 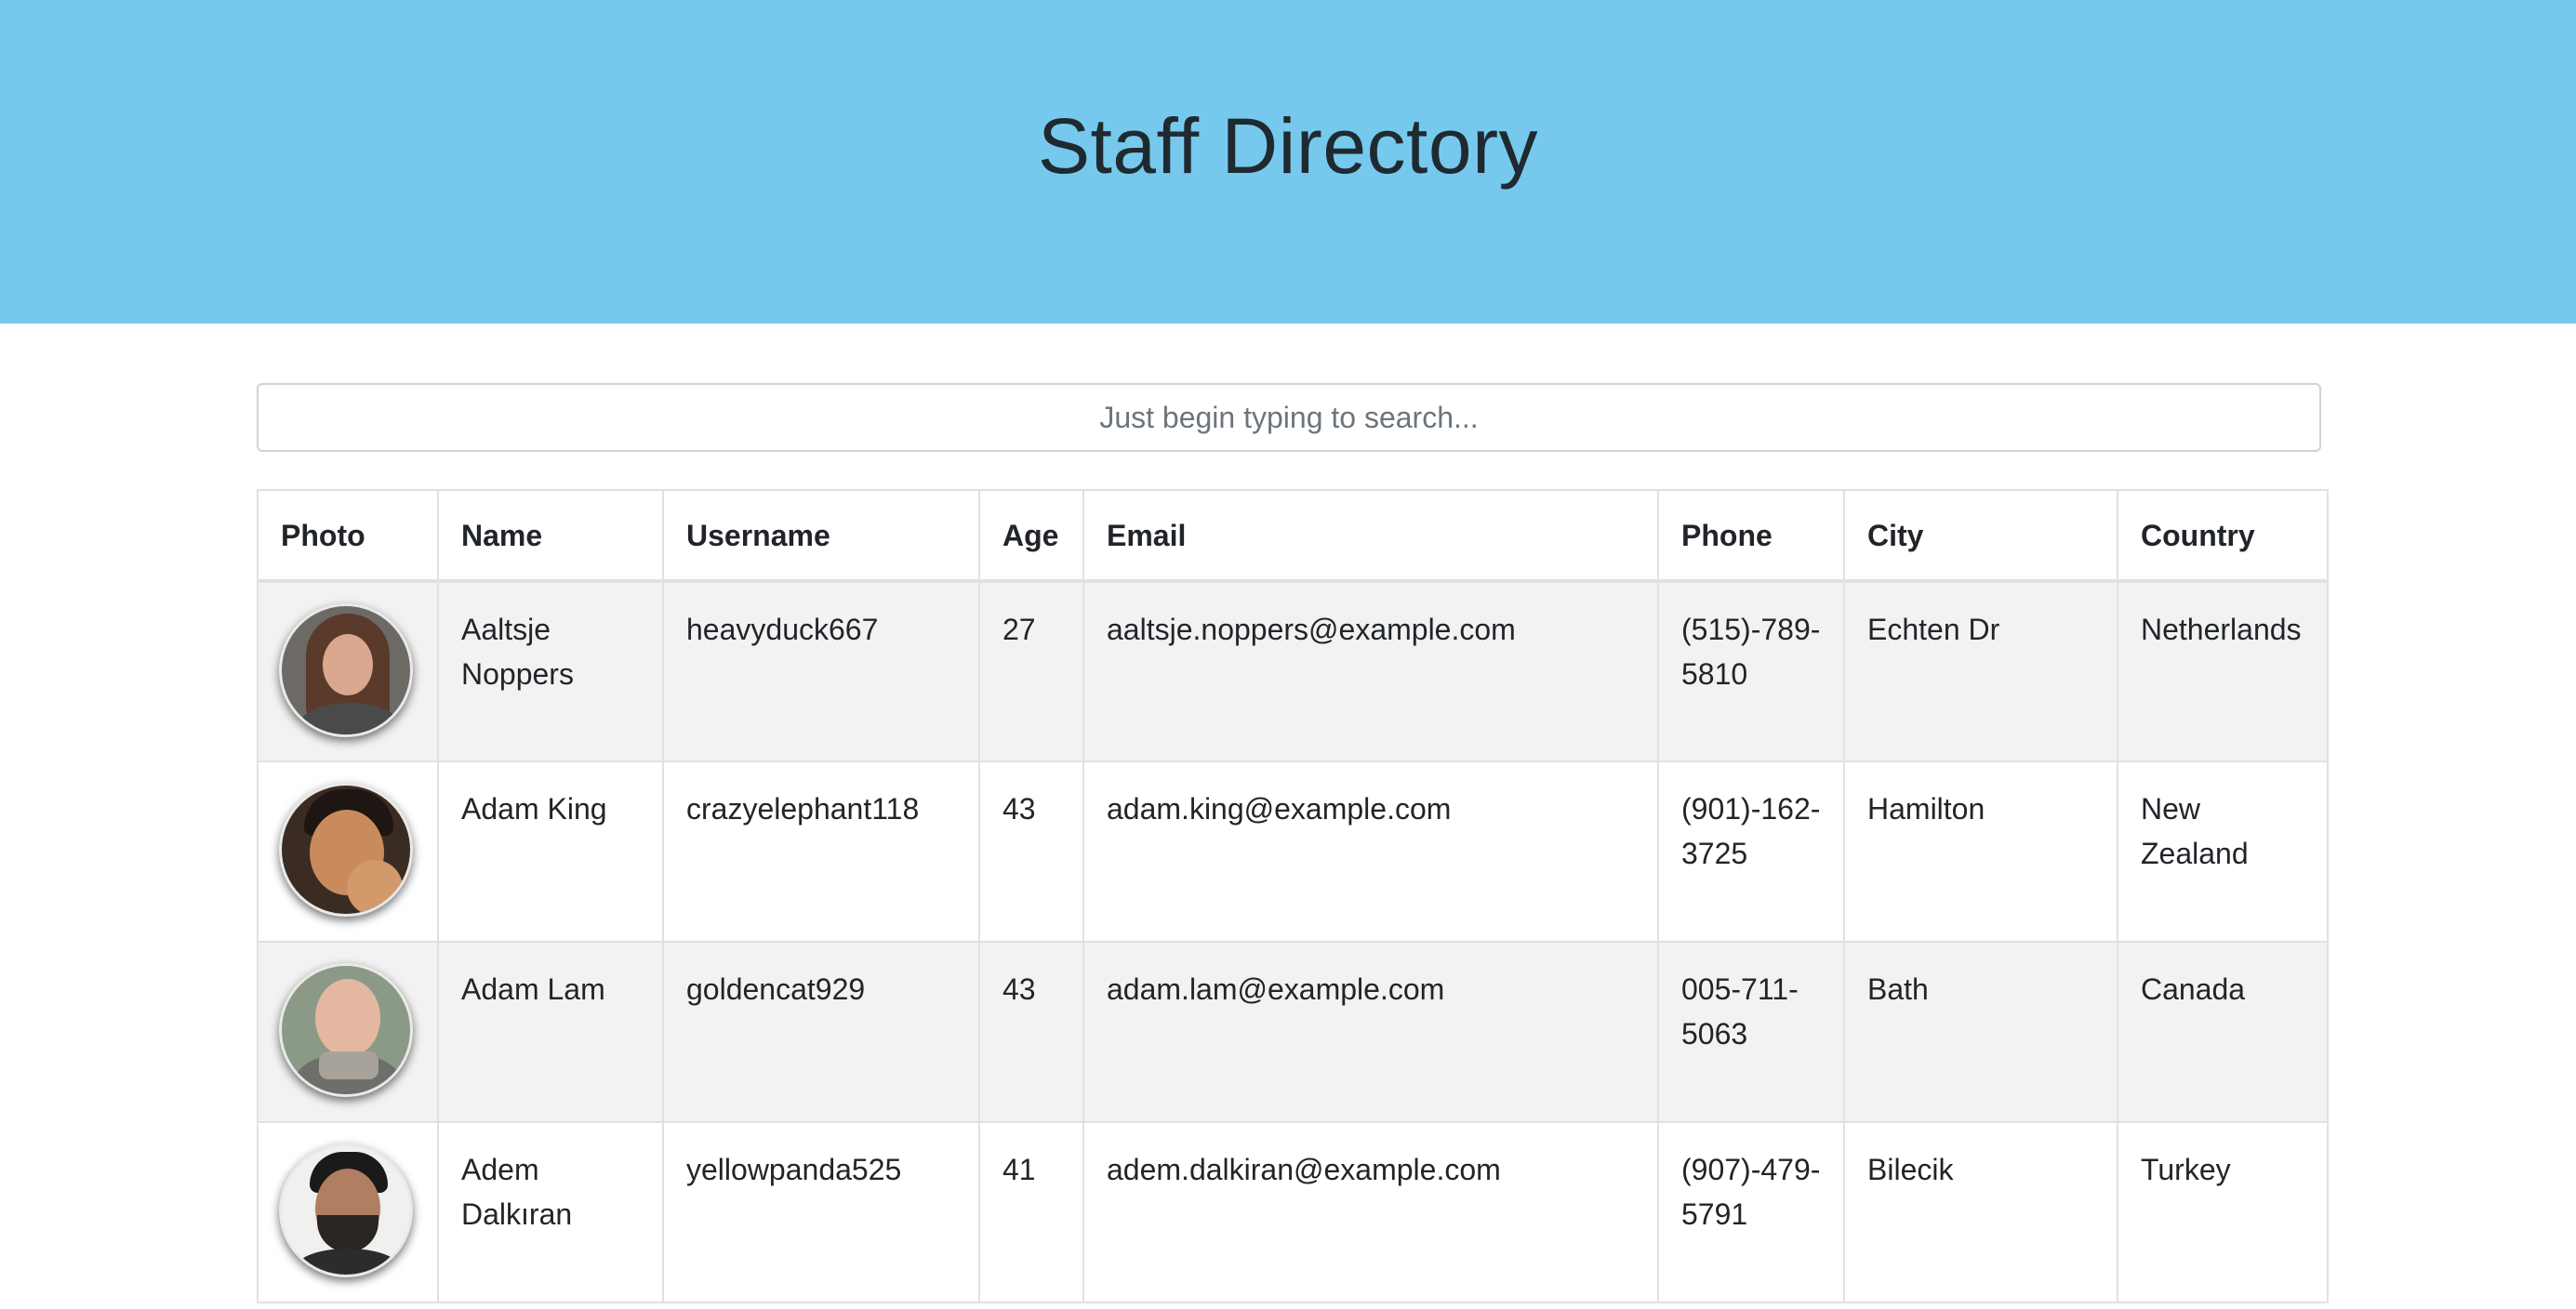 What do you see at coordinates (1980, 536) in the screenshot?
I see `column-header-city: City` at bounding box center [1980, 536].